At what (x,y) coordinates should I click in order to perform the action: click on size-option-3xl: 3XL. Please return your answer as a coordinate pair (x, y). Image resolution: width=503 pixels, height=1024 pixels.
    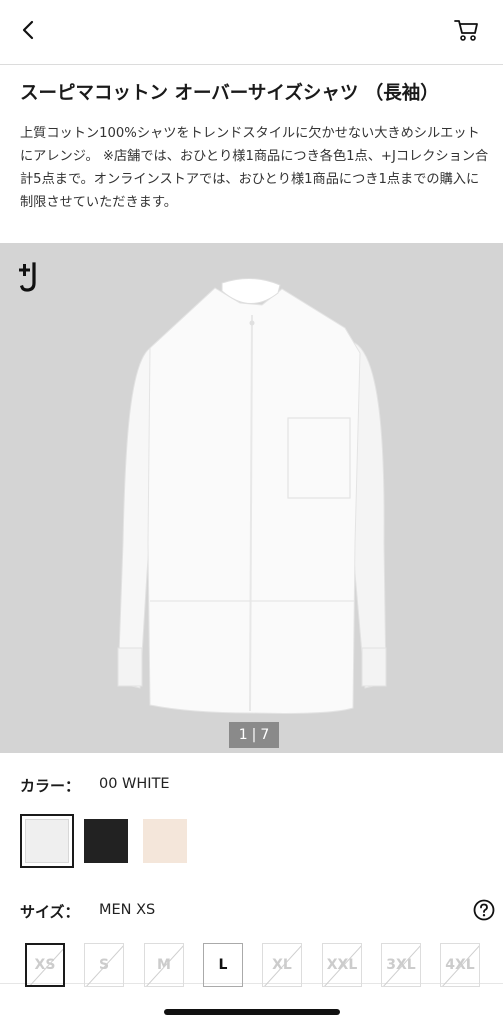
    Looking at the image, I should click on (401, 965).